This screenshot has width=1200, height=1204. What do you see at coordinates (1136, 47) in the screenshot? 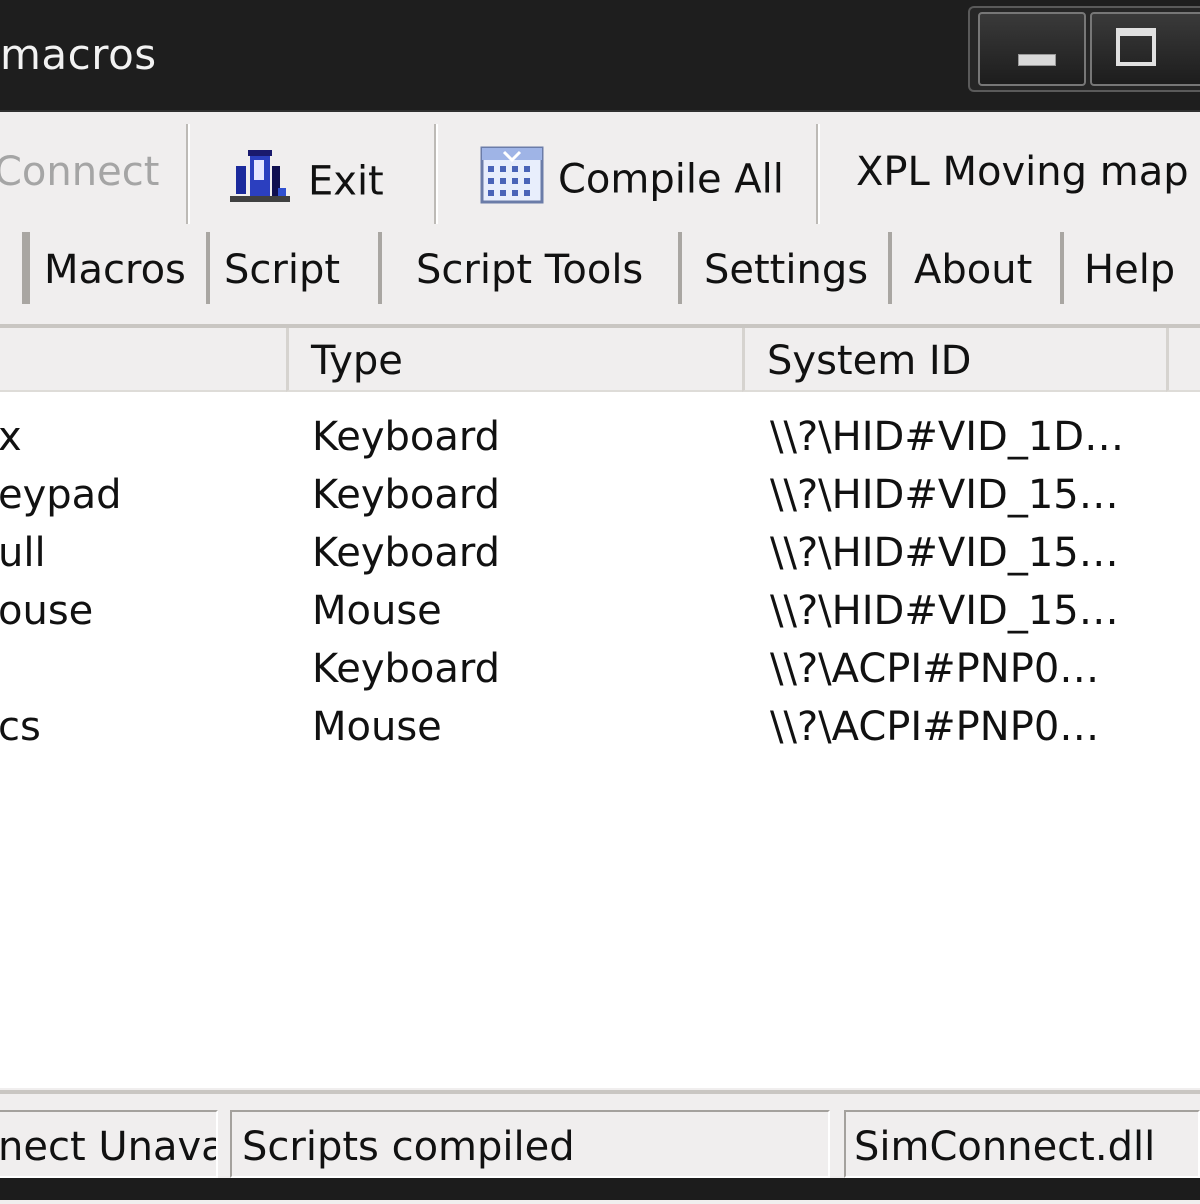
I see `maximize-icon` at bounding box center [1136, 47].